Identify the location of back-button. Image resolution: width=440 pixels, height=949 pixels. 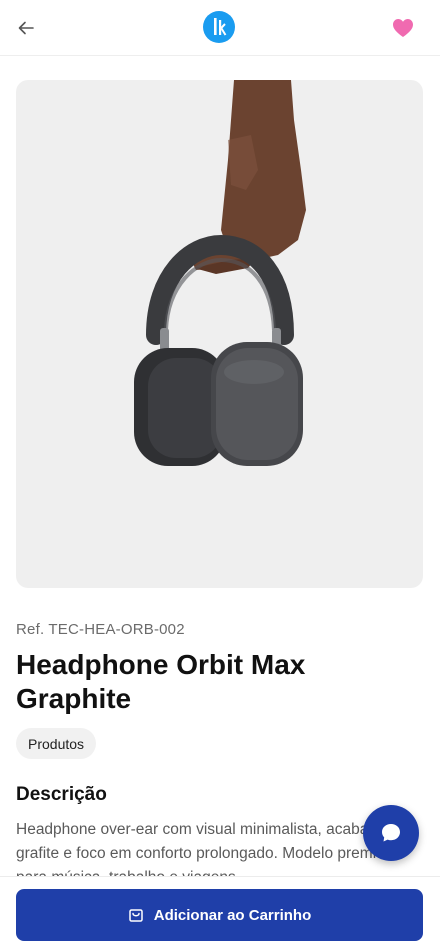
(26, 28).